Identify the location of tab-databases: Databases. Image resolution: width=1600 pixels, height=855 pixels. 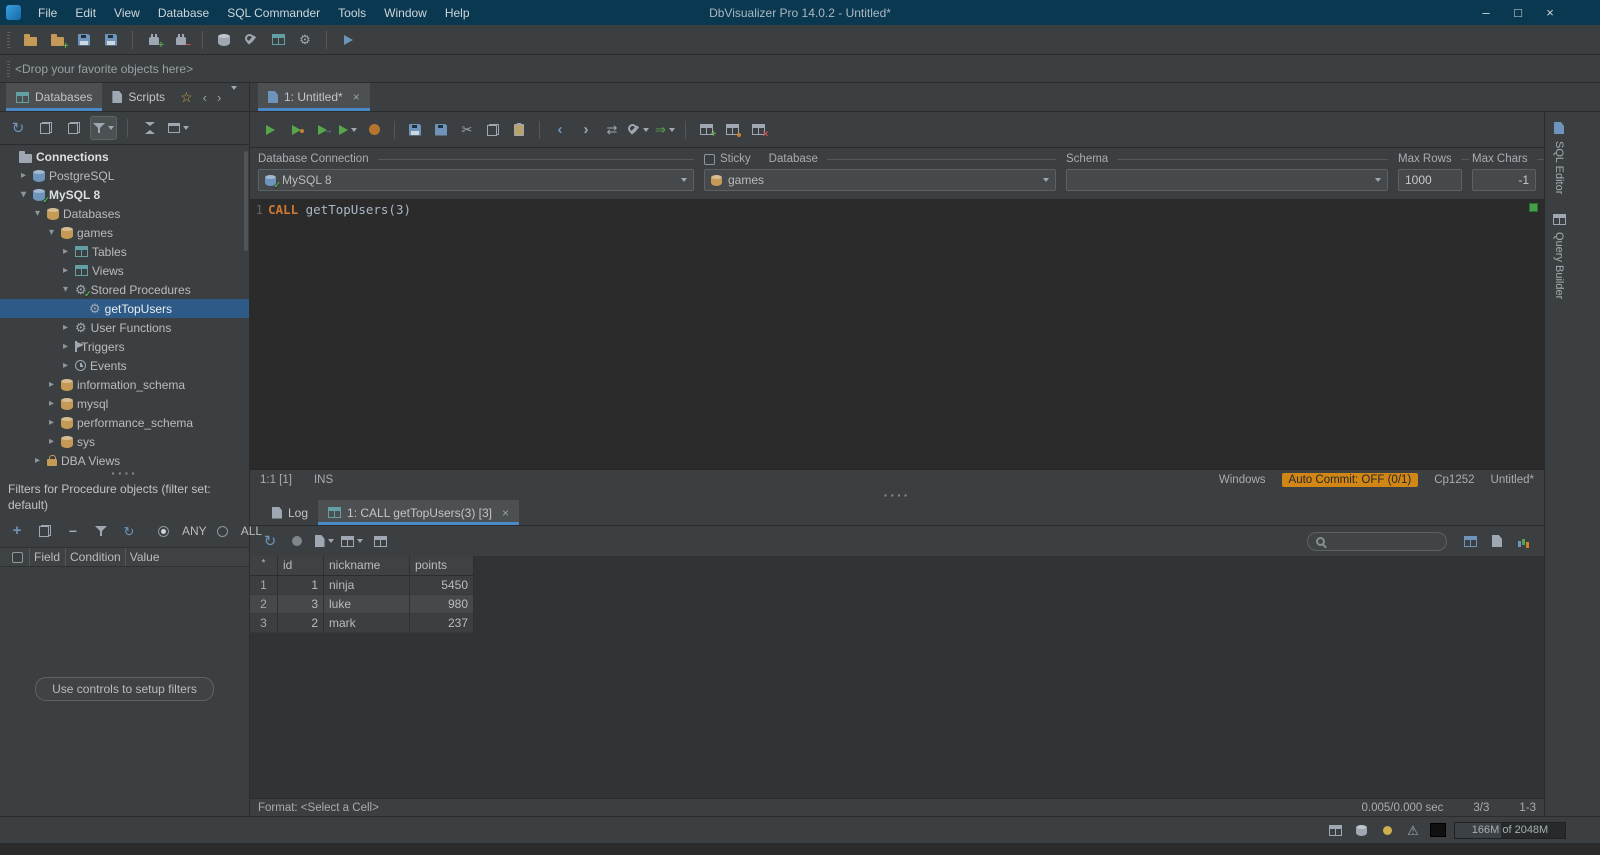
(54, 97).